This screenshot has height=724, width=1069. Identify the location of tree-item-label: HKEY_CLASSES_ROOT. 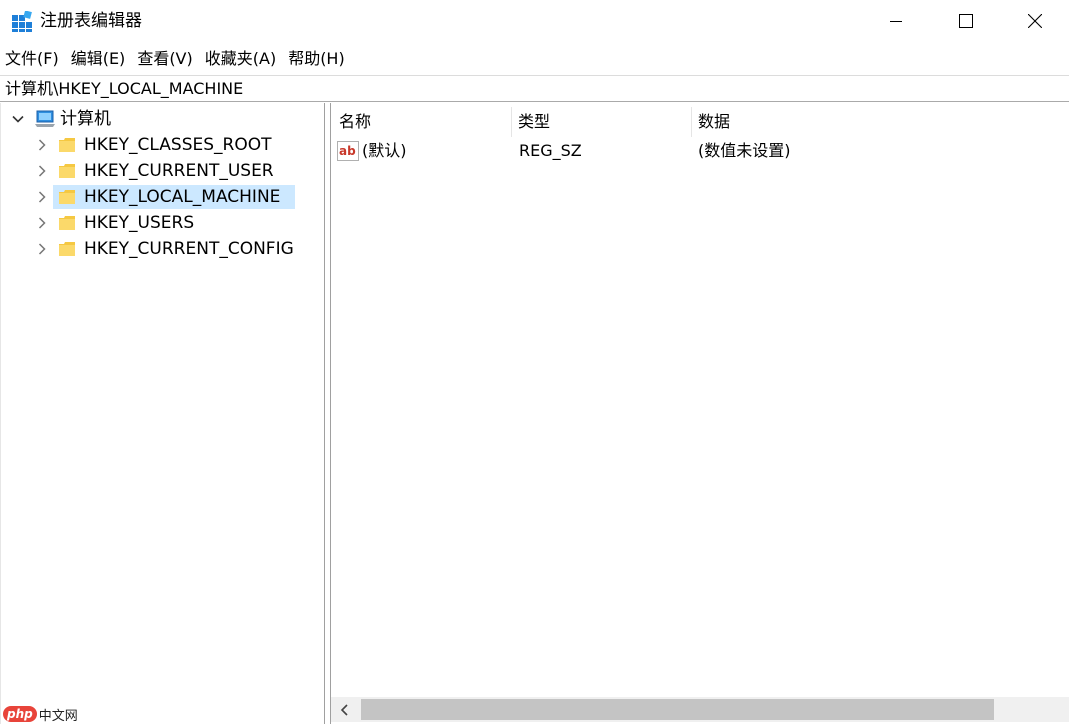
(178, 145).